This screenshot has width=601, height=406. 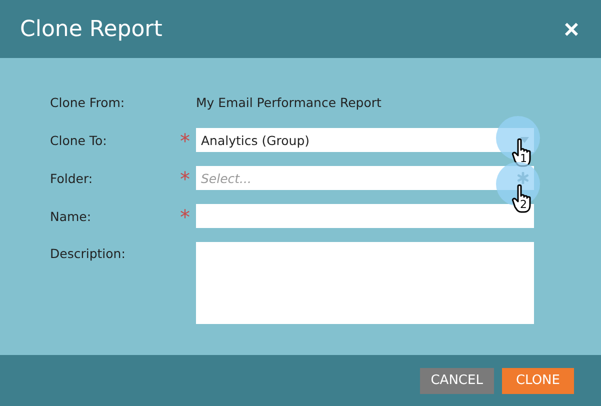 I want to click on text-area, so click(x=365, y=283).